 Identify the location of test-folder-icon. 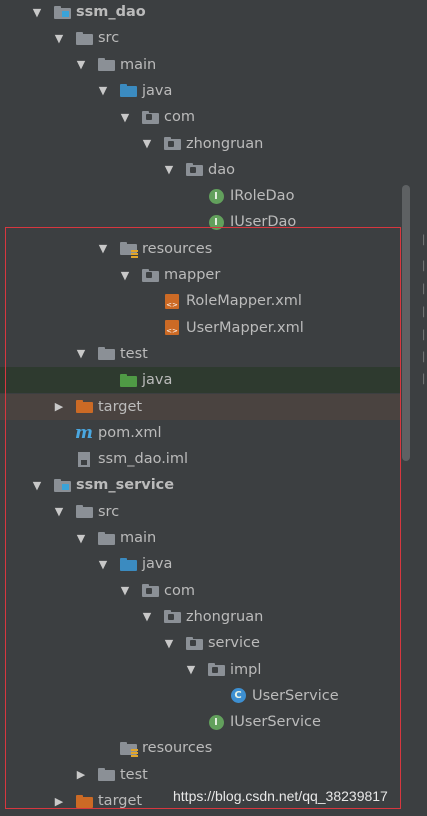
(128, 380).